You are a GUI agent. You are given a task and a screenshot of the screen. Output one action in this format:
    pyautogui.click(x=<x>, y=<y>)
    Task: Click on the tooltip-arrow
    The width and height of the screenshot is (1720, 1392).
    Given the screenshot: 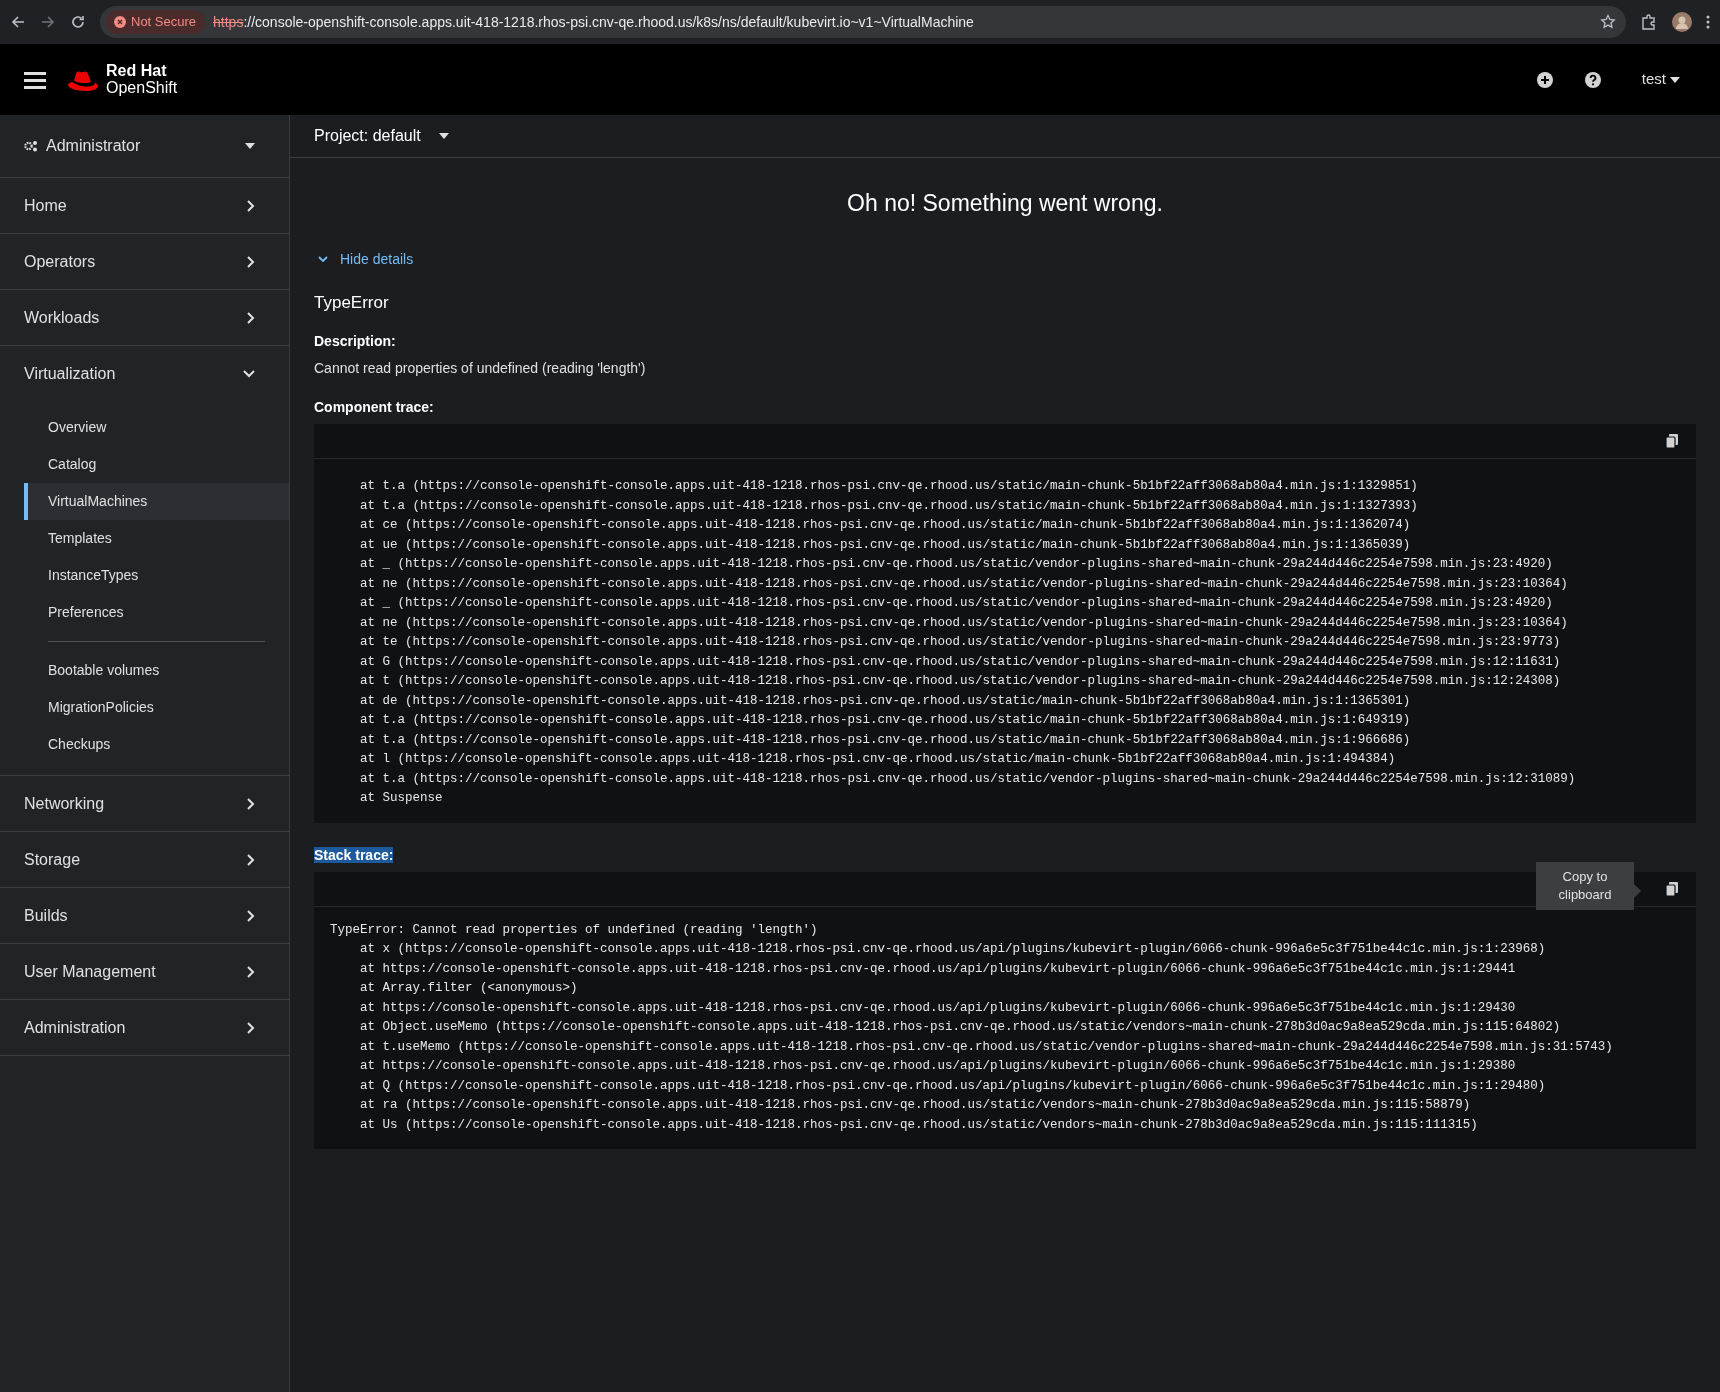 What is the action you would take?
    pyautogui.click(x=1637, y=890)
    